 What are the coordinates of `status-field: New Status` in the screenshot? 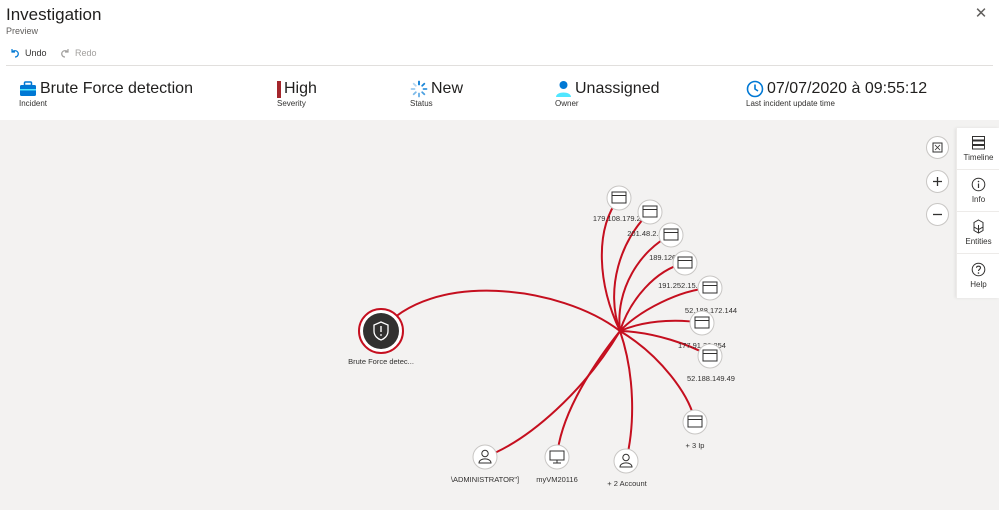 It's located at (436, 94).